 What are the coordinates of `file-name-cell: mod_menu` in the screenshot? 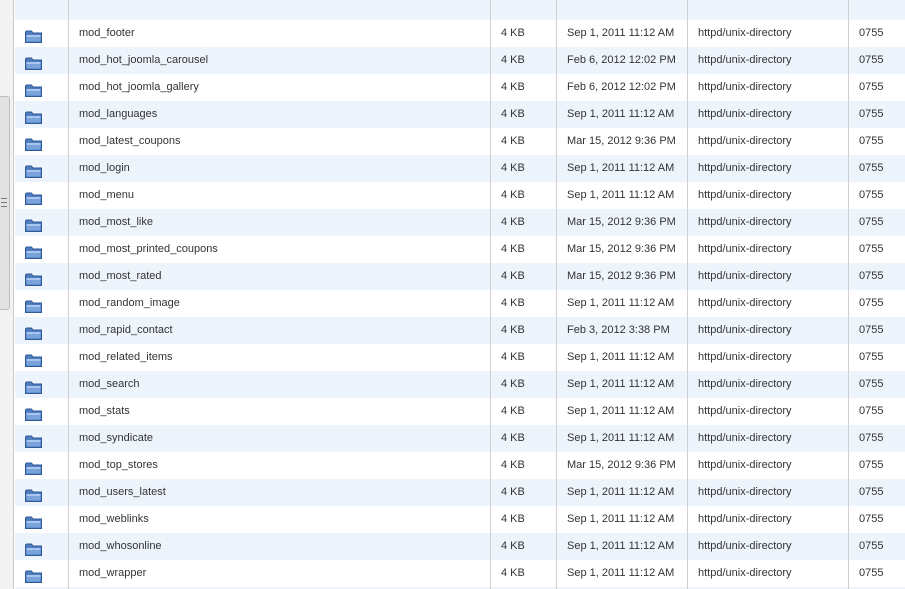 It's located at (280, 195).